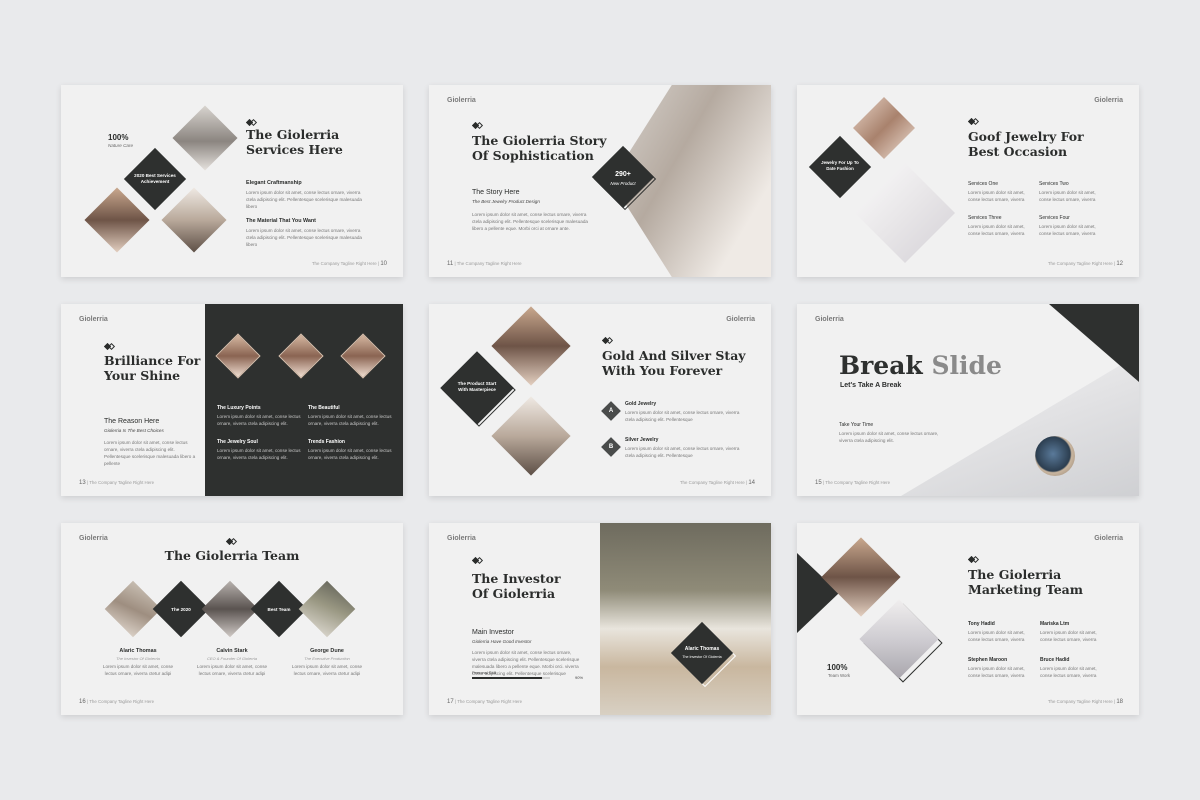 The width and height of the screenshot is (1200, 800). Describe the element at coordinates (579, 677) in the screenshot. I see `skill-value: 90%` at that location.